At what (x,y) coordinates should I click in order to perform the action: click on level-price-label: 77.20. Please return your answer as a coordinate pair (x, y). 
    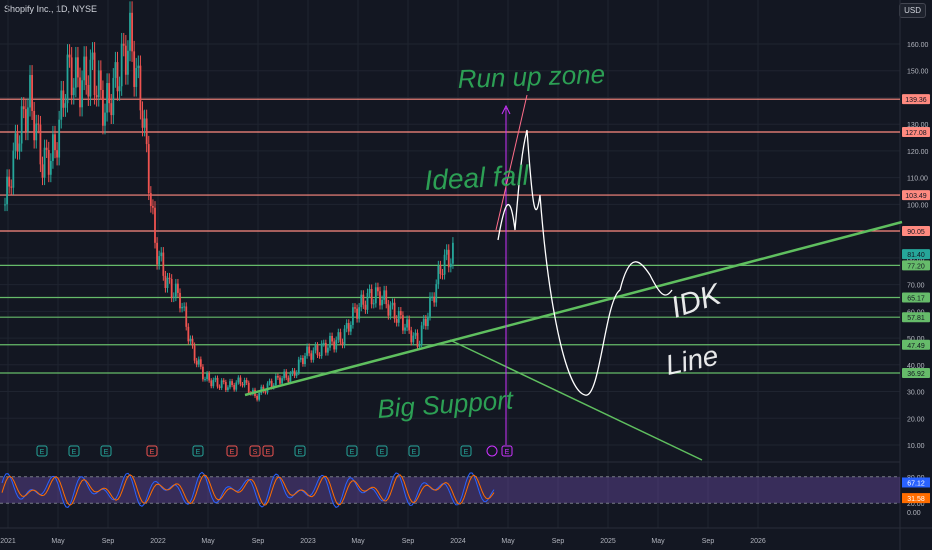
    Looking at the image, I should click on (916, 266).